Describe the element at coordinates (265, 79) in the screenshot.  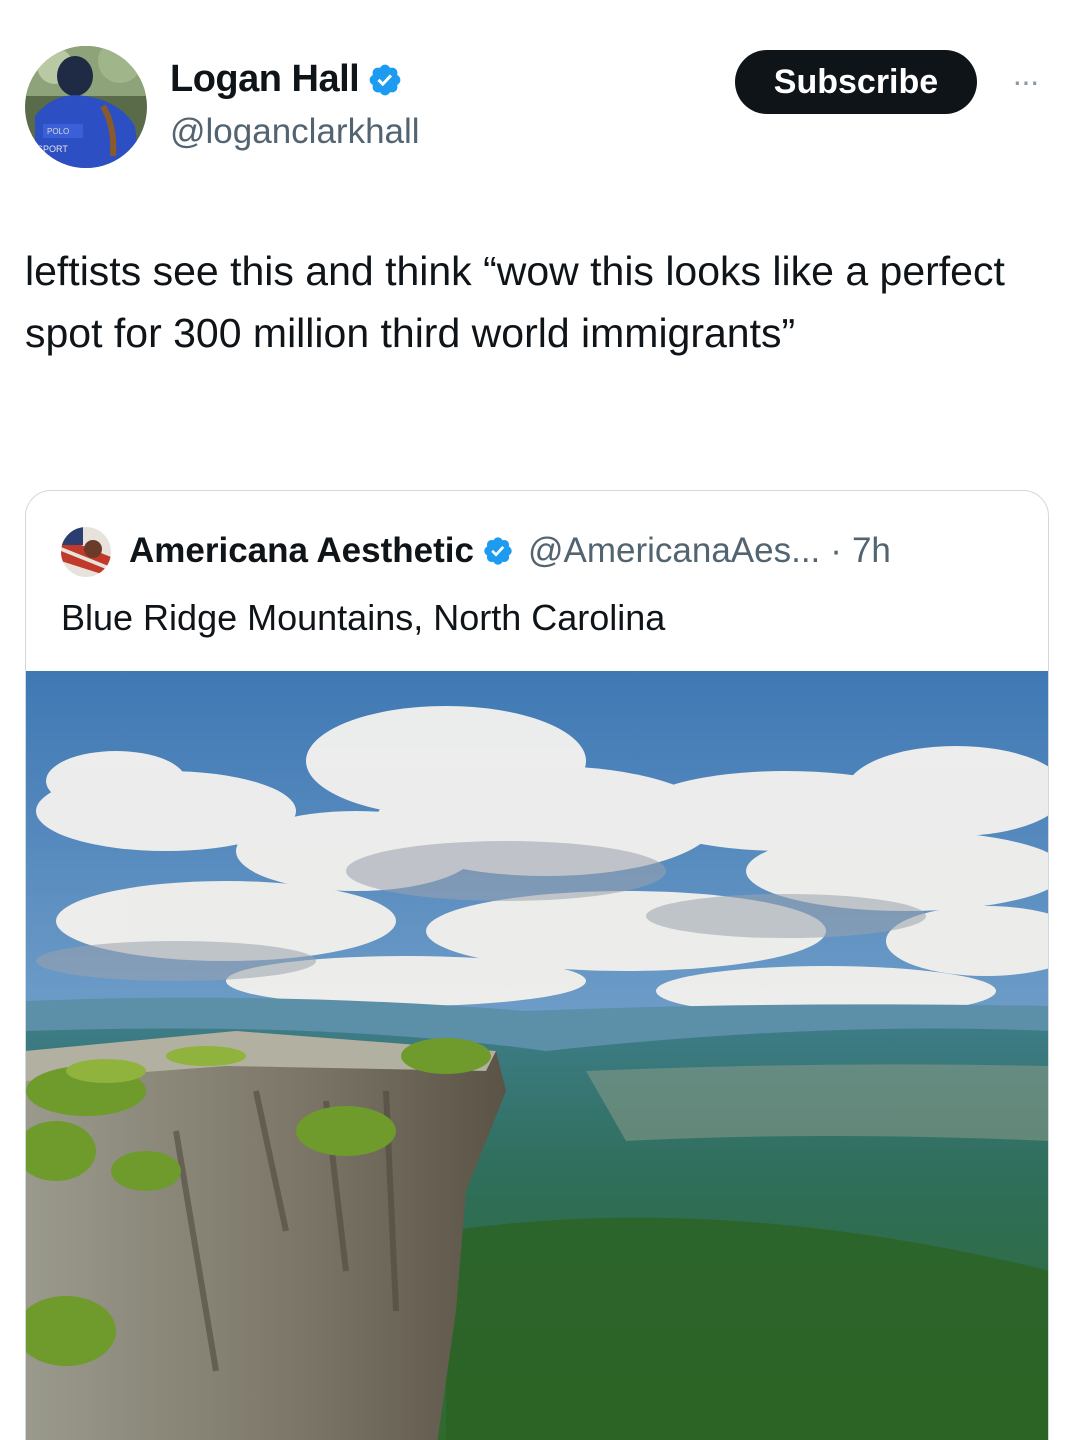
I see `author-name-text: Logan Hall` at that location.